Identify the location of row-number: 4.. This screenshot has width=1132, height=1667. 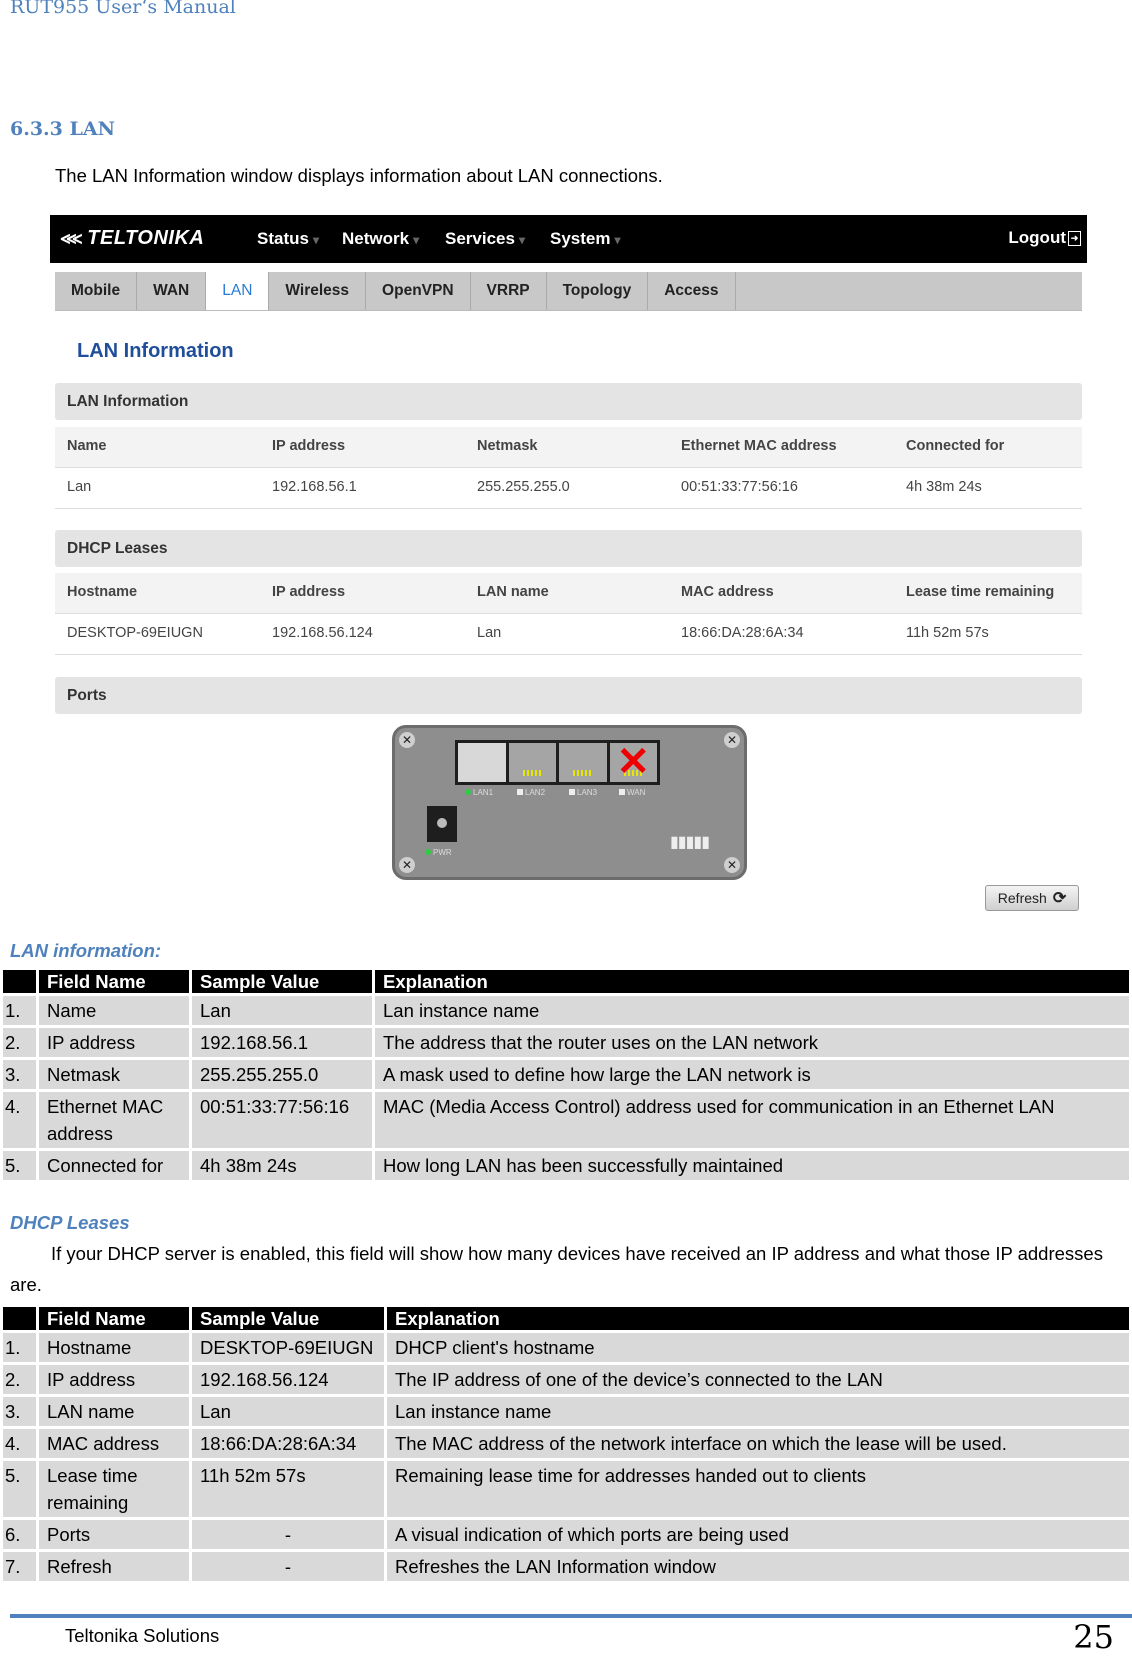
(19, 1120).